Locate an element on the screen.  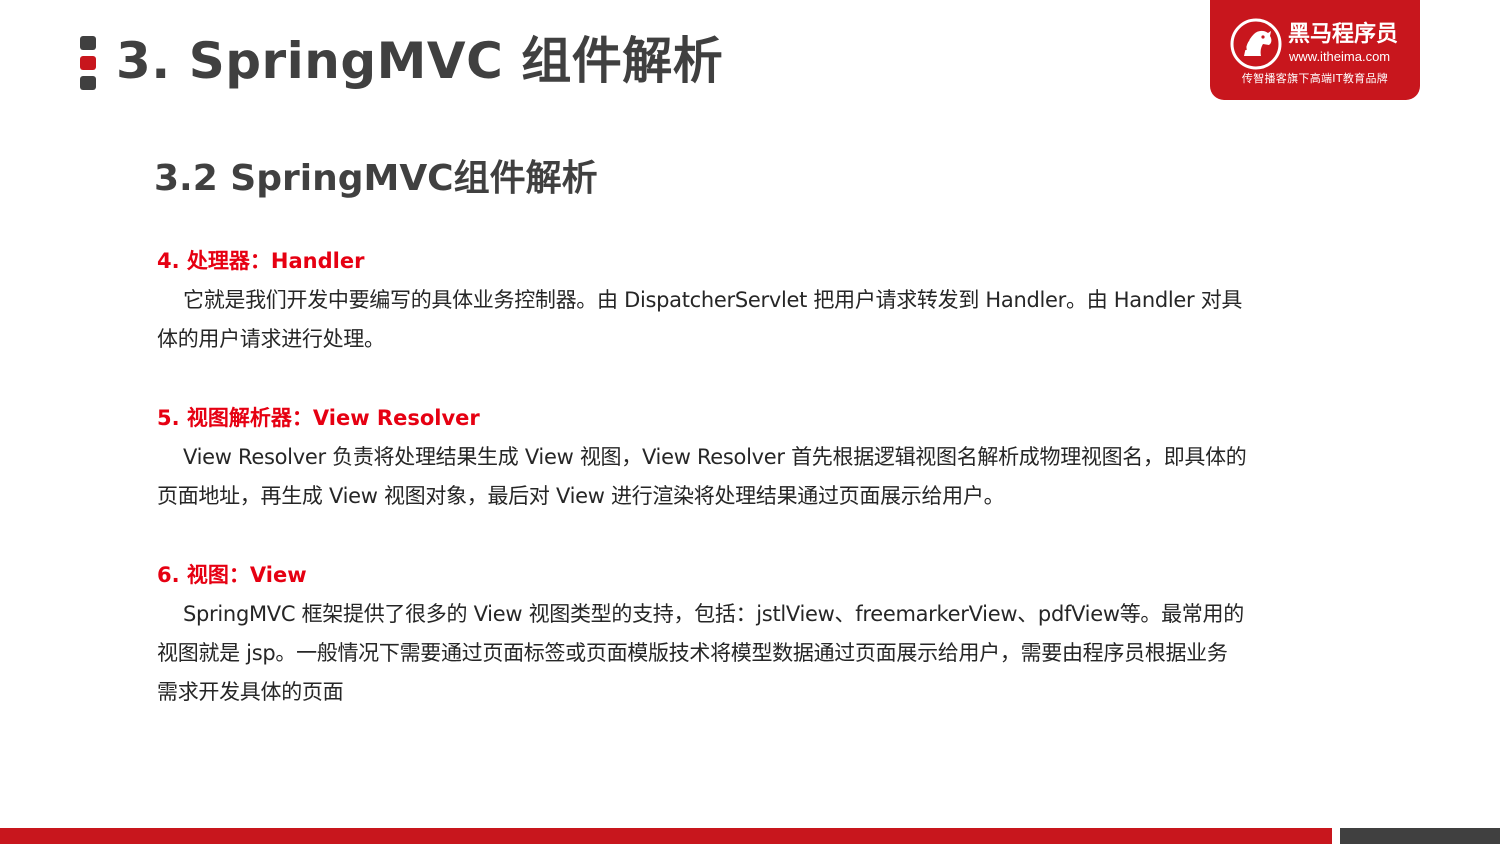
item-heading: 4. 处理器：Handler is located at coordinates (261, 261).